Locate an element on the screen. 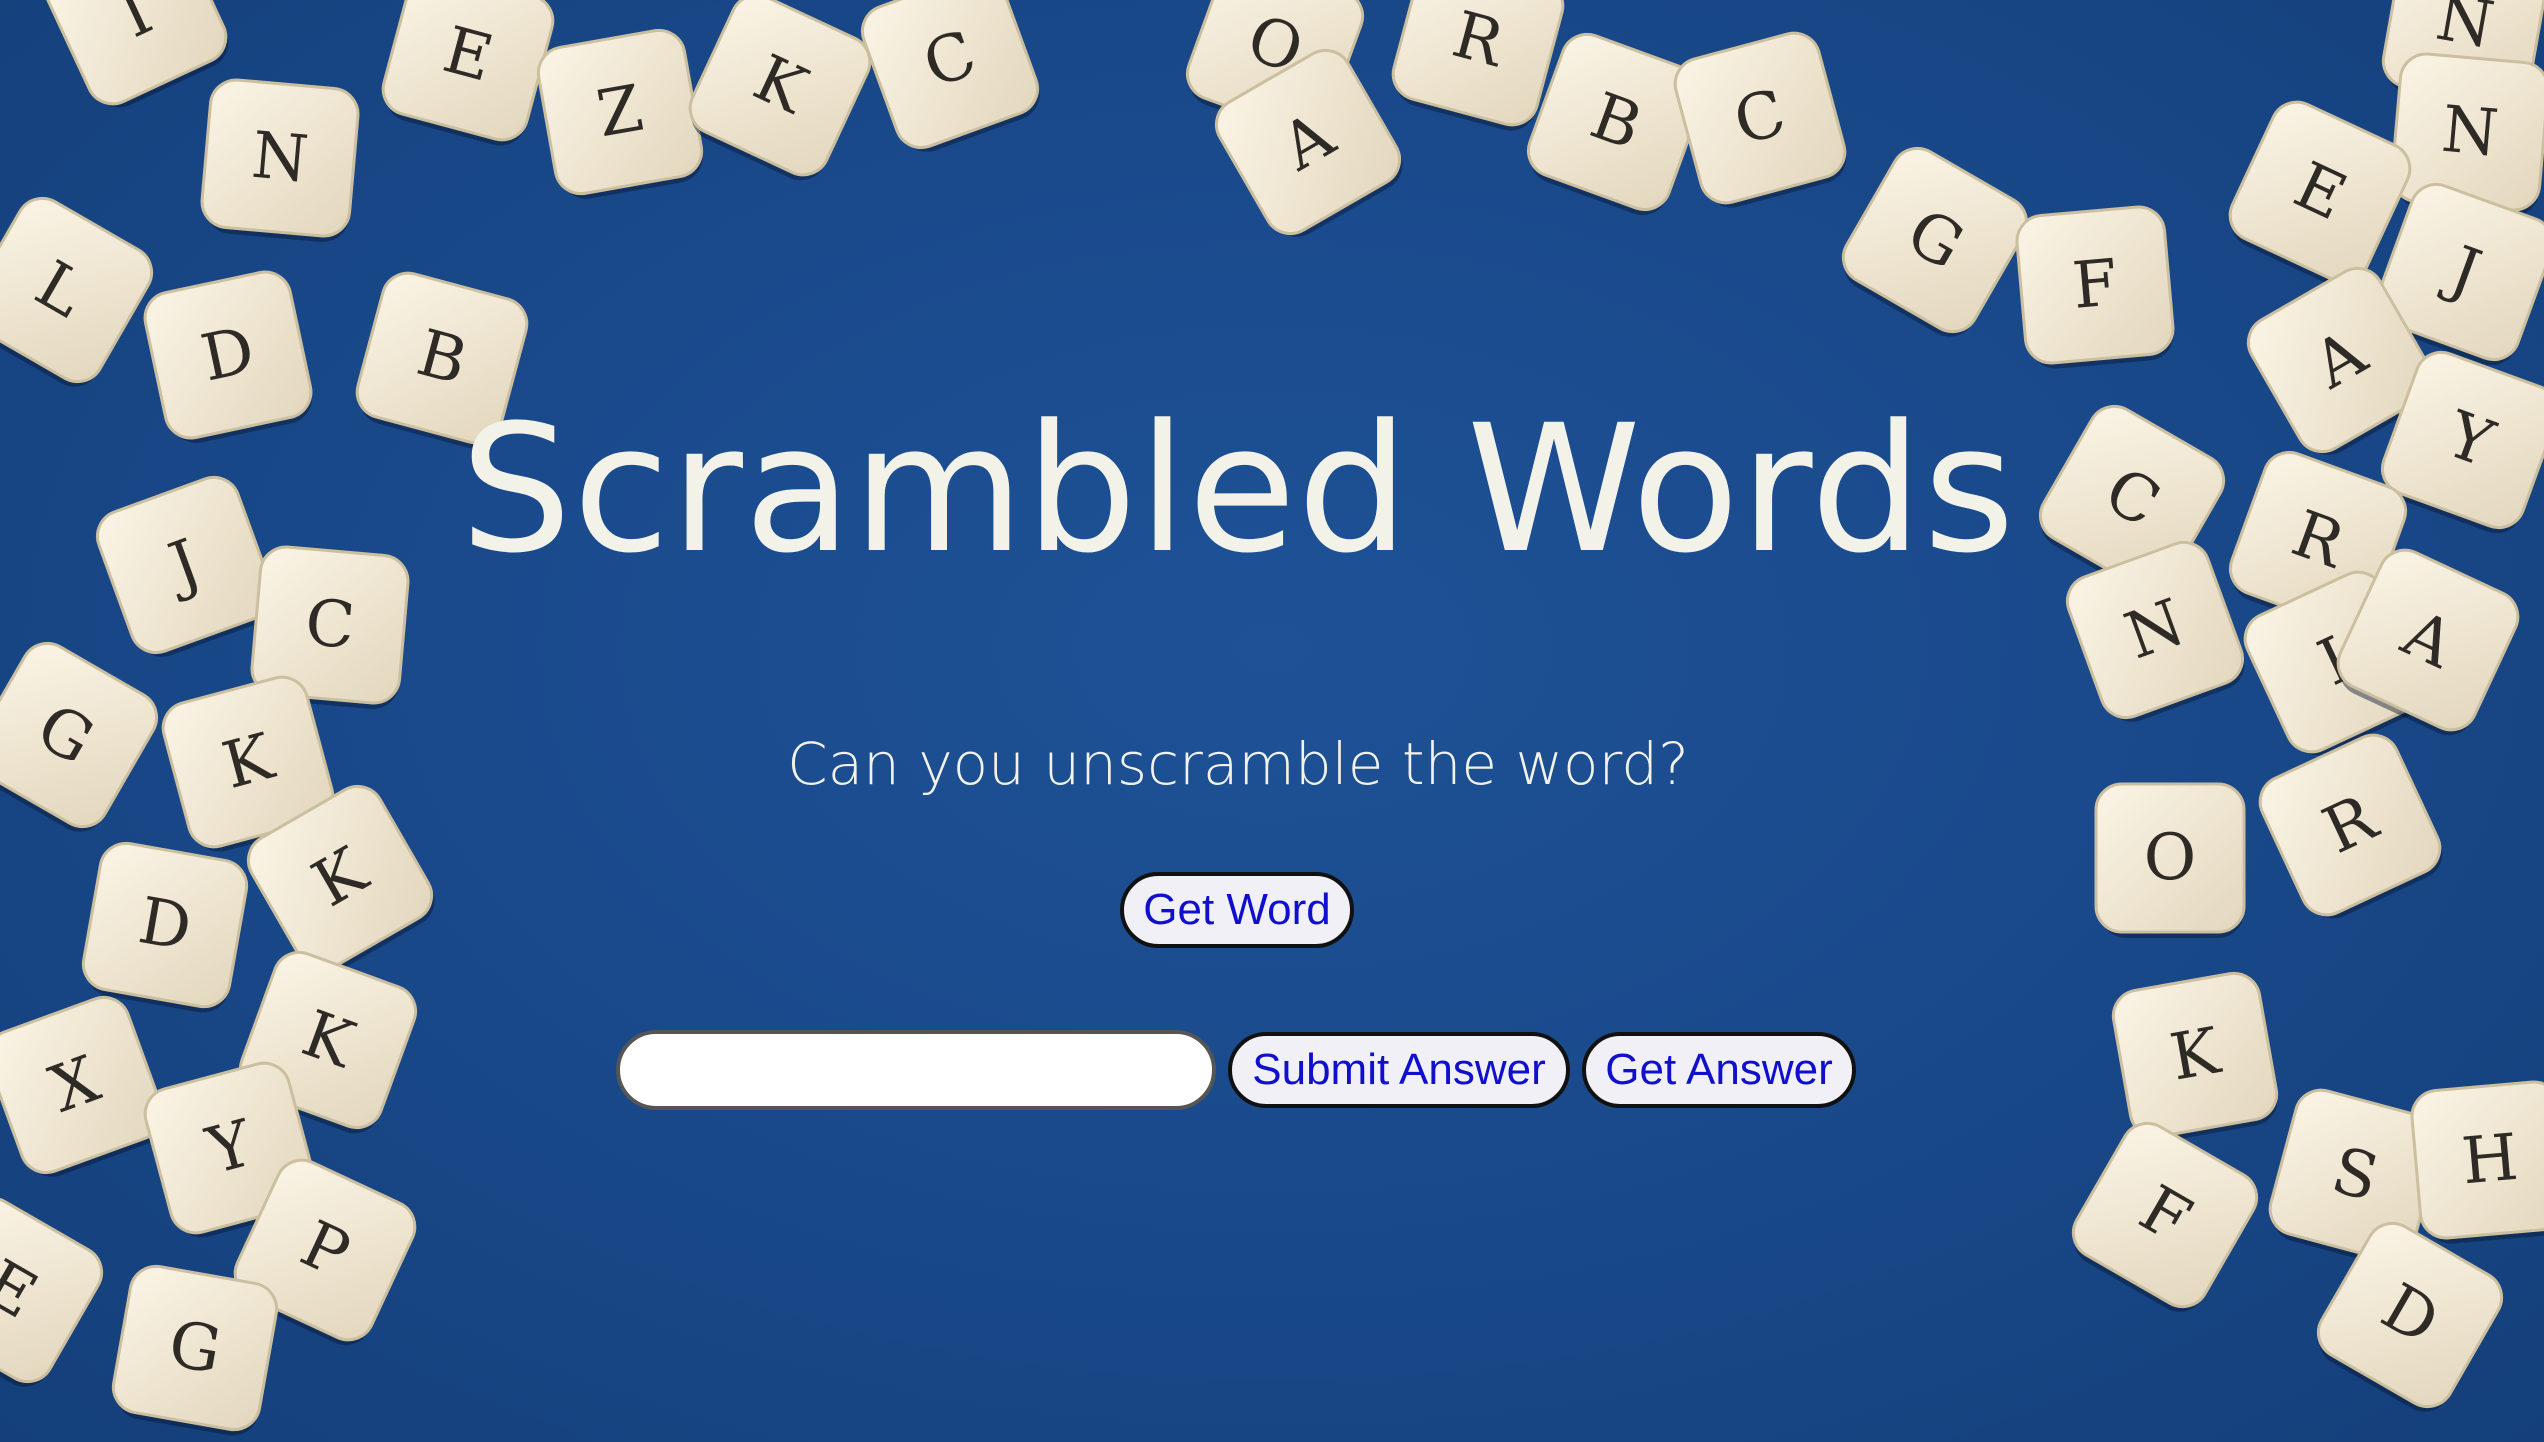  get-word-button: Get Word is located at coordinates (1237, 910).